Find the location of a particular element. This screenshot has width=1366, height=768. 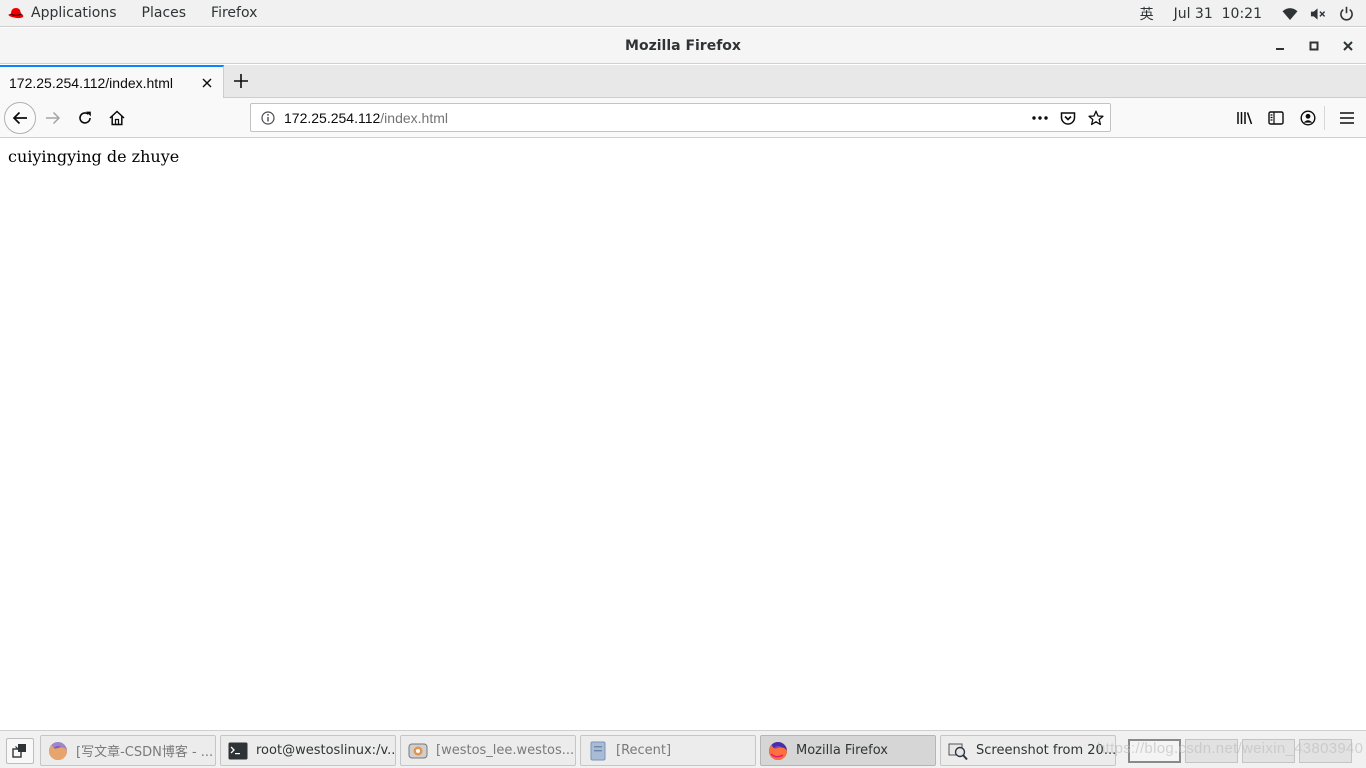

window-title: Mozilla Firefox is located at coordinates (683, 45).